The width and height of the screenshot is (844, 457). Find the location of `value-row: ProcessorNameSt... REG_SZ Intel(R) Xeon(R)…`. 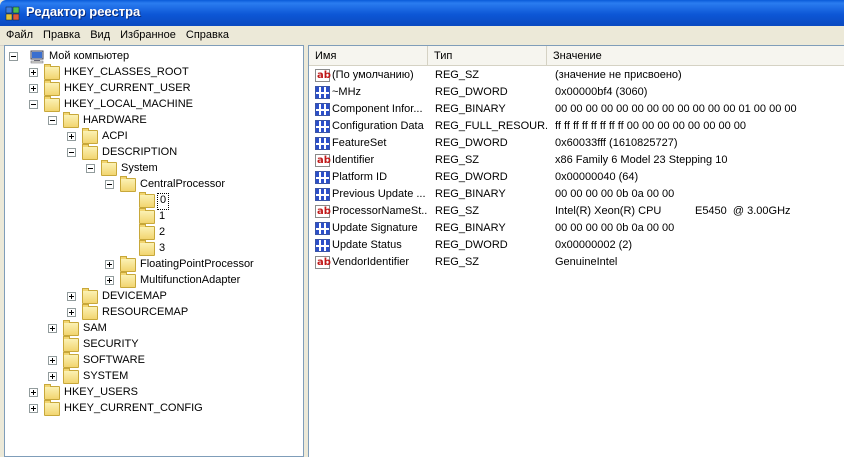

value-row: ProcessorNameSt... REG_SZ Intel(R) Xeon(R)… is located at coordinates (576, 211).